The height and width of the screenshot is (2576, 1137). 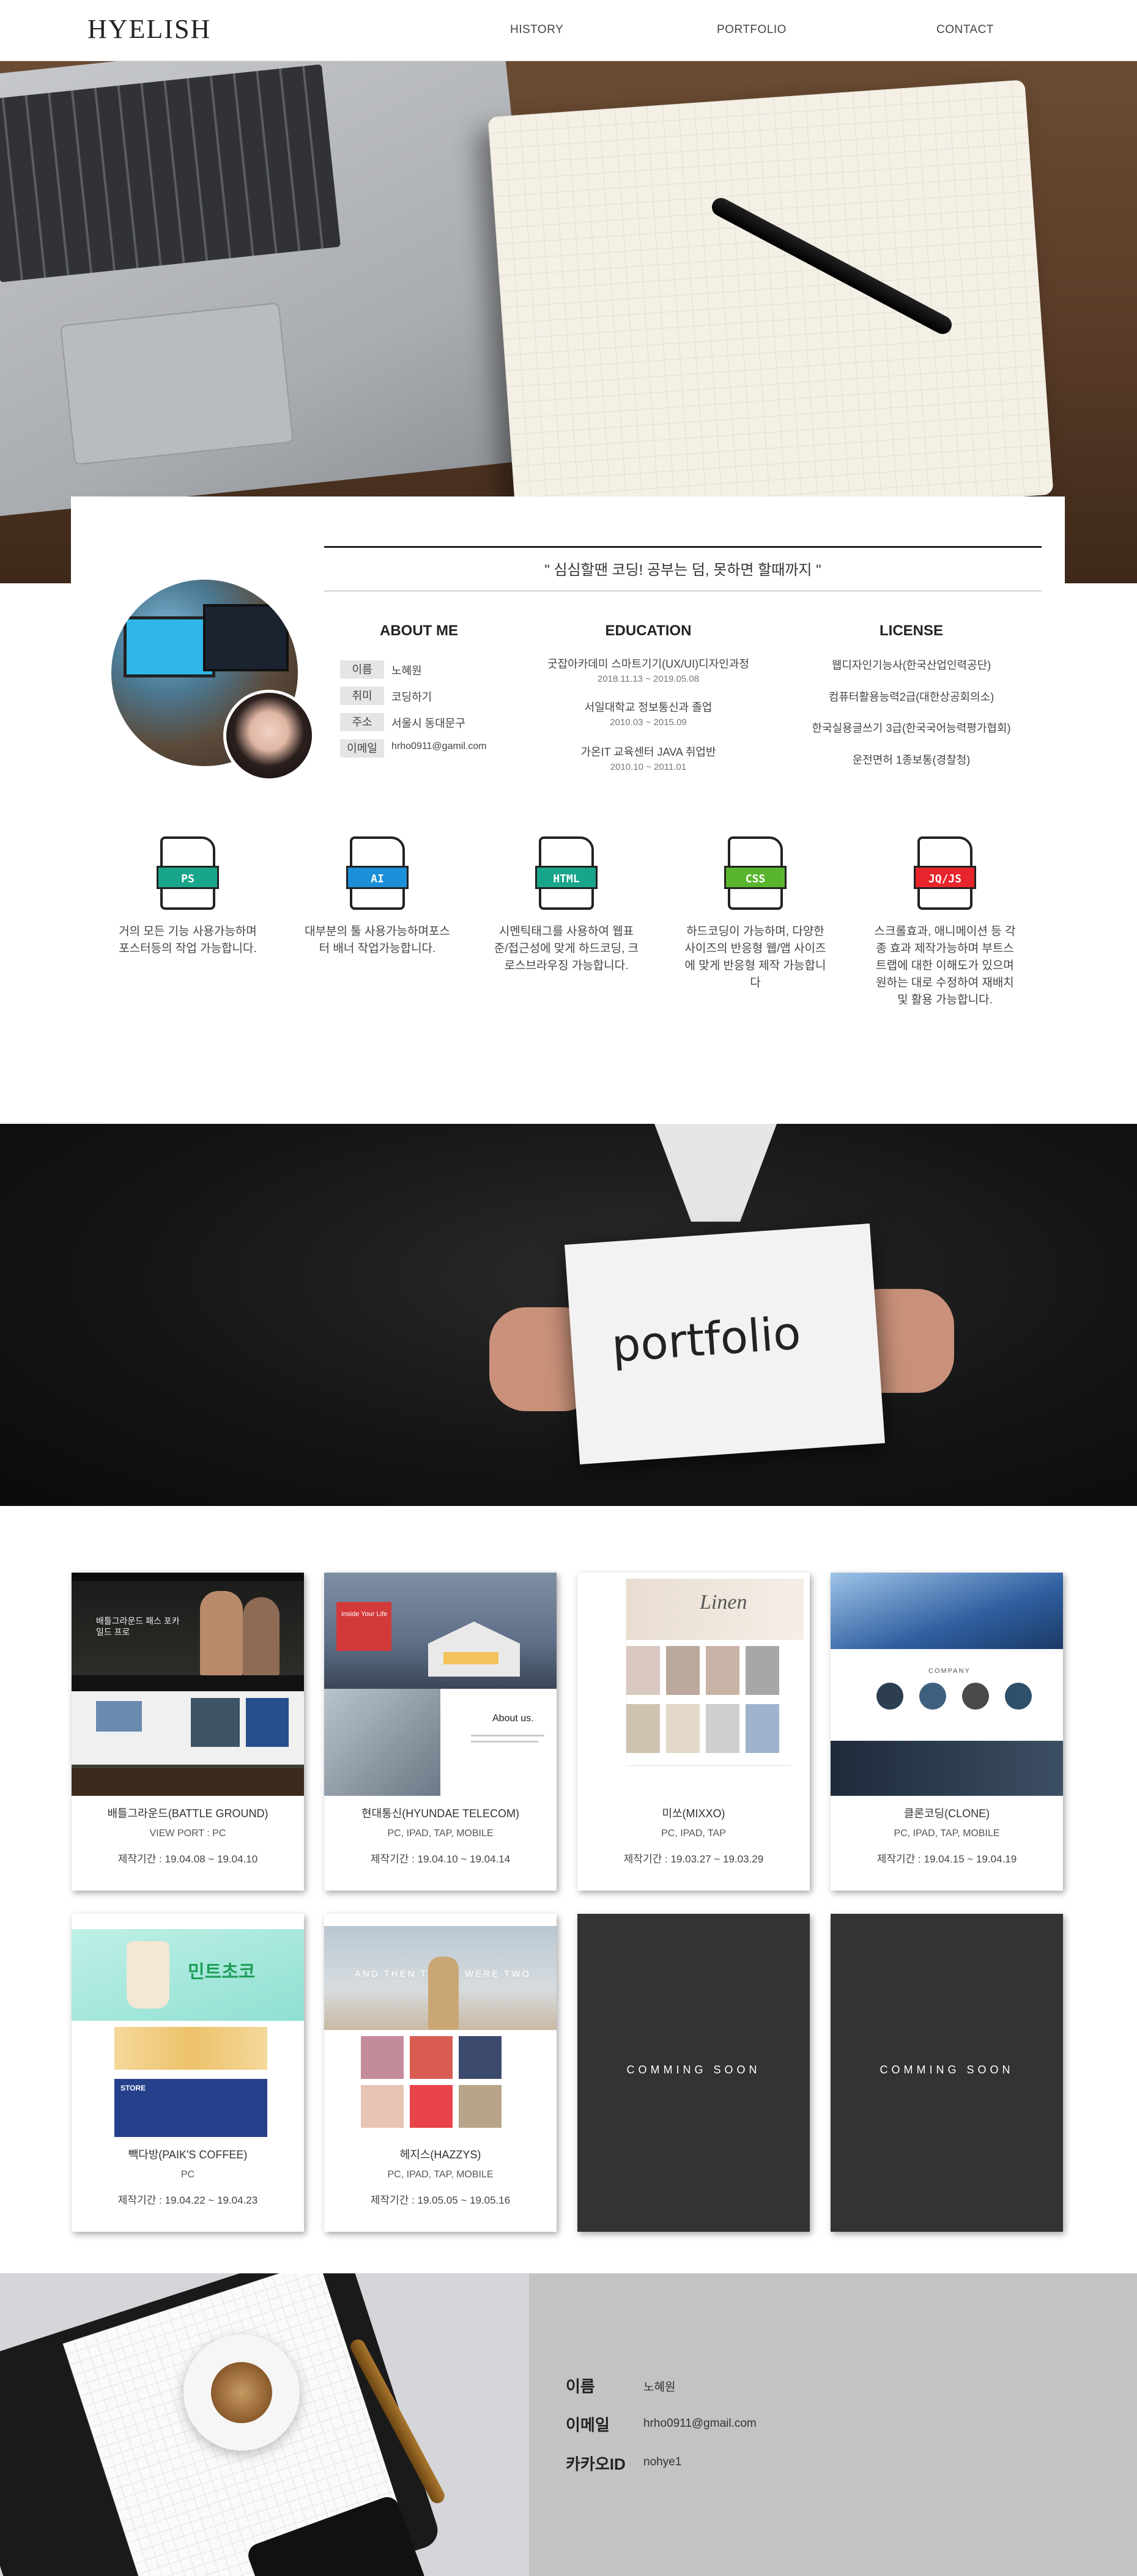 I want to click on education-name: 굿잡아카데미 스마트기기(UX/UI)디자인과정, so click(x=648, y=664).